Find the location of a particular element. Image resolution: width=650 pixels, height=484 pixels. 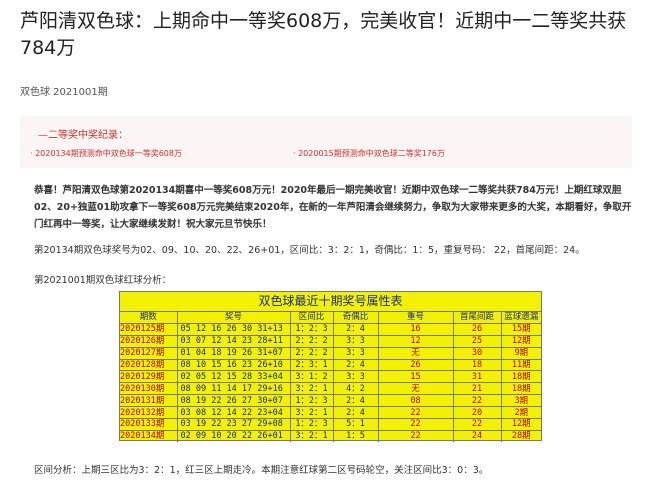

numbers-cell: 03 19 22 23 27 29+08 is located at coordinates (233, 424).